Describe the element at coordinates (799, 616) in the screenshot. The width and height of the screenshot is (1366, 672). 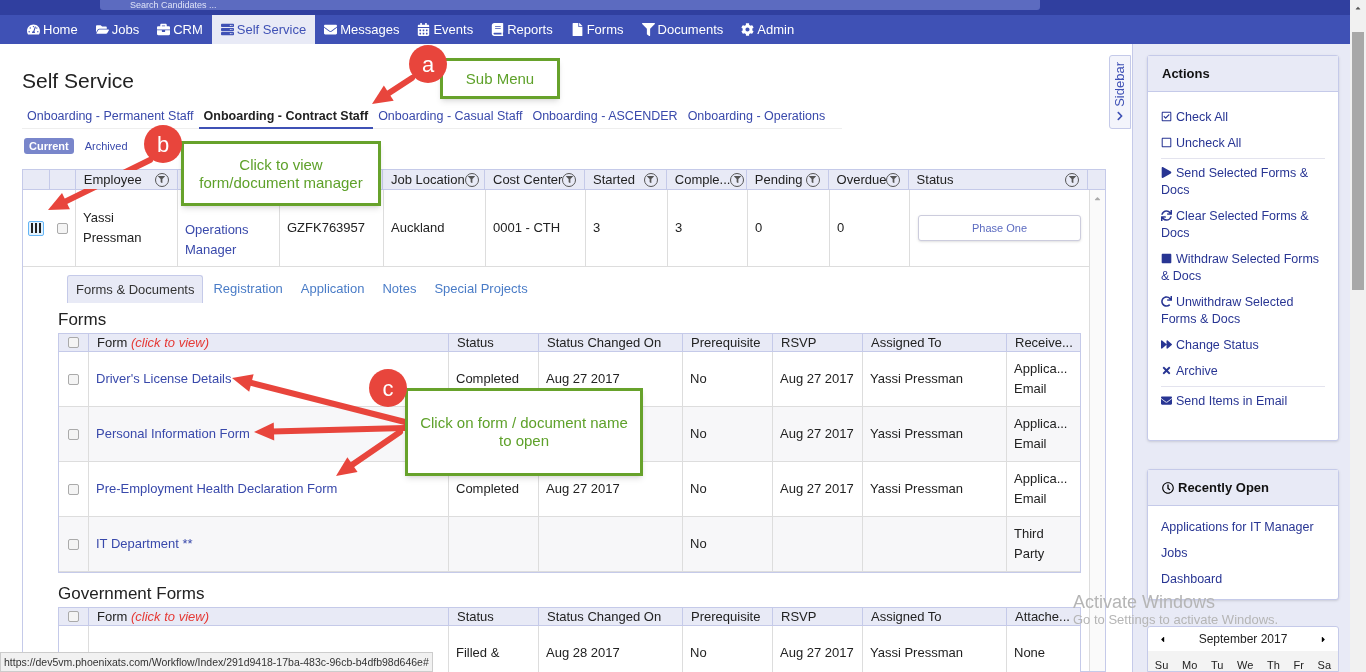
I see `column-header: RSVP` at that location.